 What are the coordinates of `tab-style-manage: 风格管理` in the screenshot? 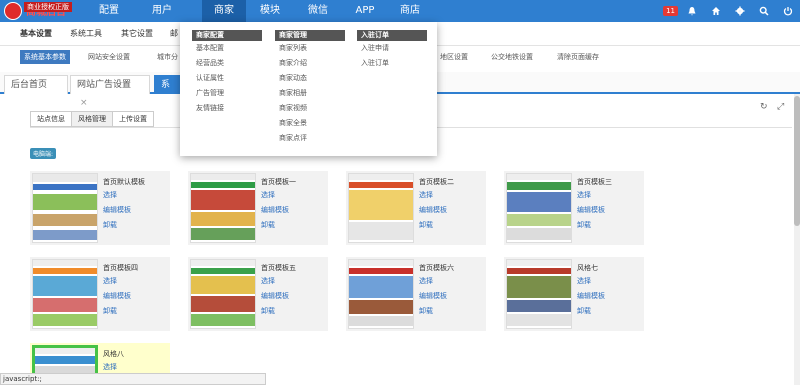 It's located at (92, 119).